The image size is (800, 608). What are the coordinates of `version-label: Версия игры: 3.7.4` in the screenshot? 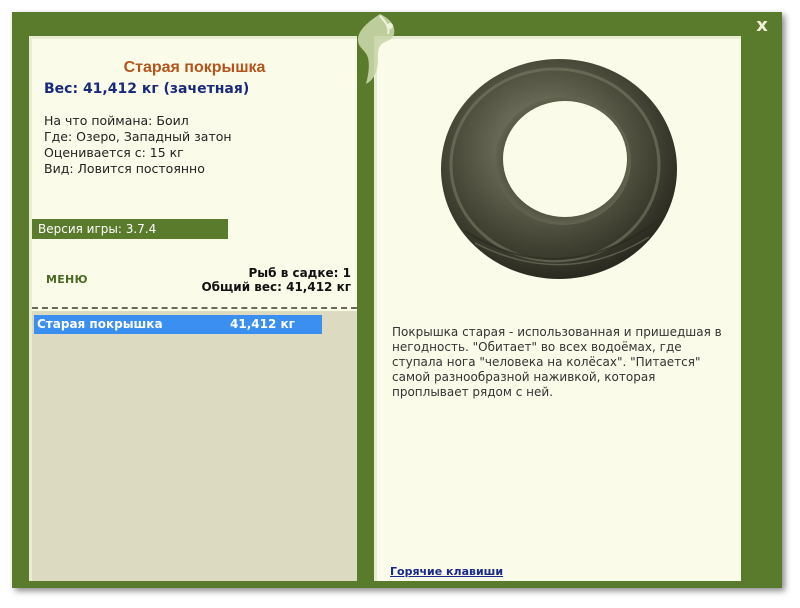 It's located at (130, 229).